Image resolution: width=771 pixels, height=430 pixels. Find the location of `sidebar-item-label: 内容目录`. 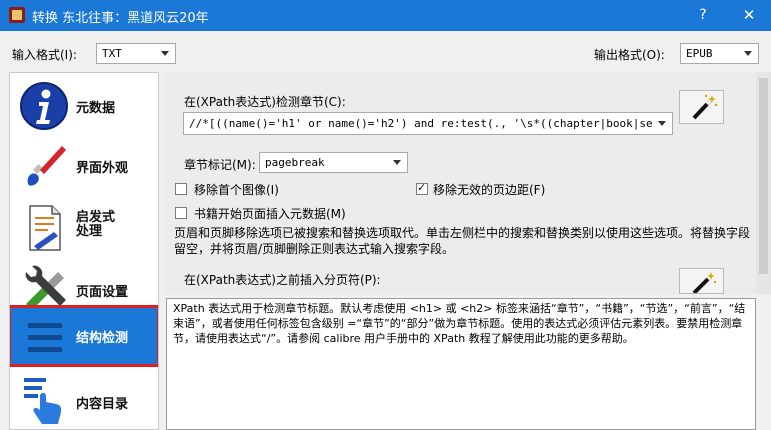

sidebar-item-label: 内容目录 is located at coordinates (102, 404).